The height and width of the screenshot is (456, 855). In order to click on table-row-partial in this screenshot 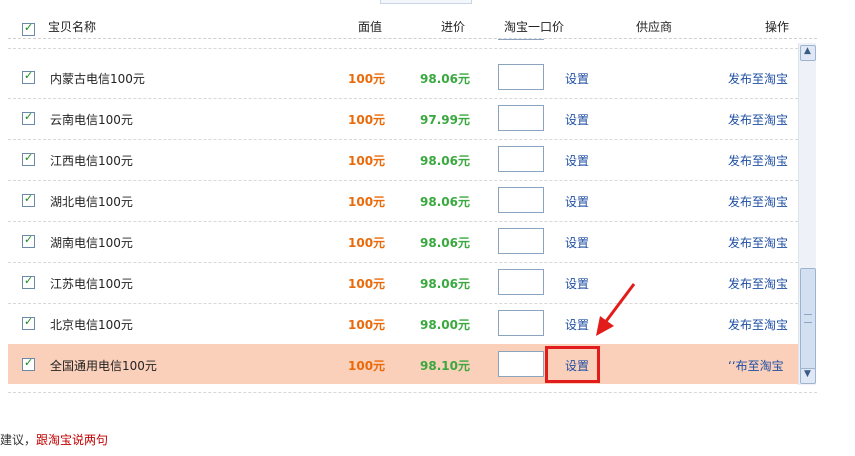, I will do `click(403, 44)`.